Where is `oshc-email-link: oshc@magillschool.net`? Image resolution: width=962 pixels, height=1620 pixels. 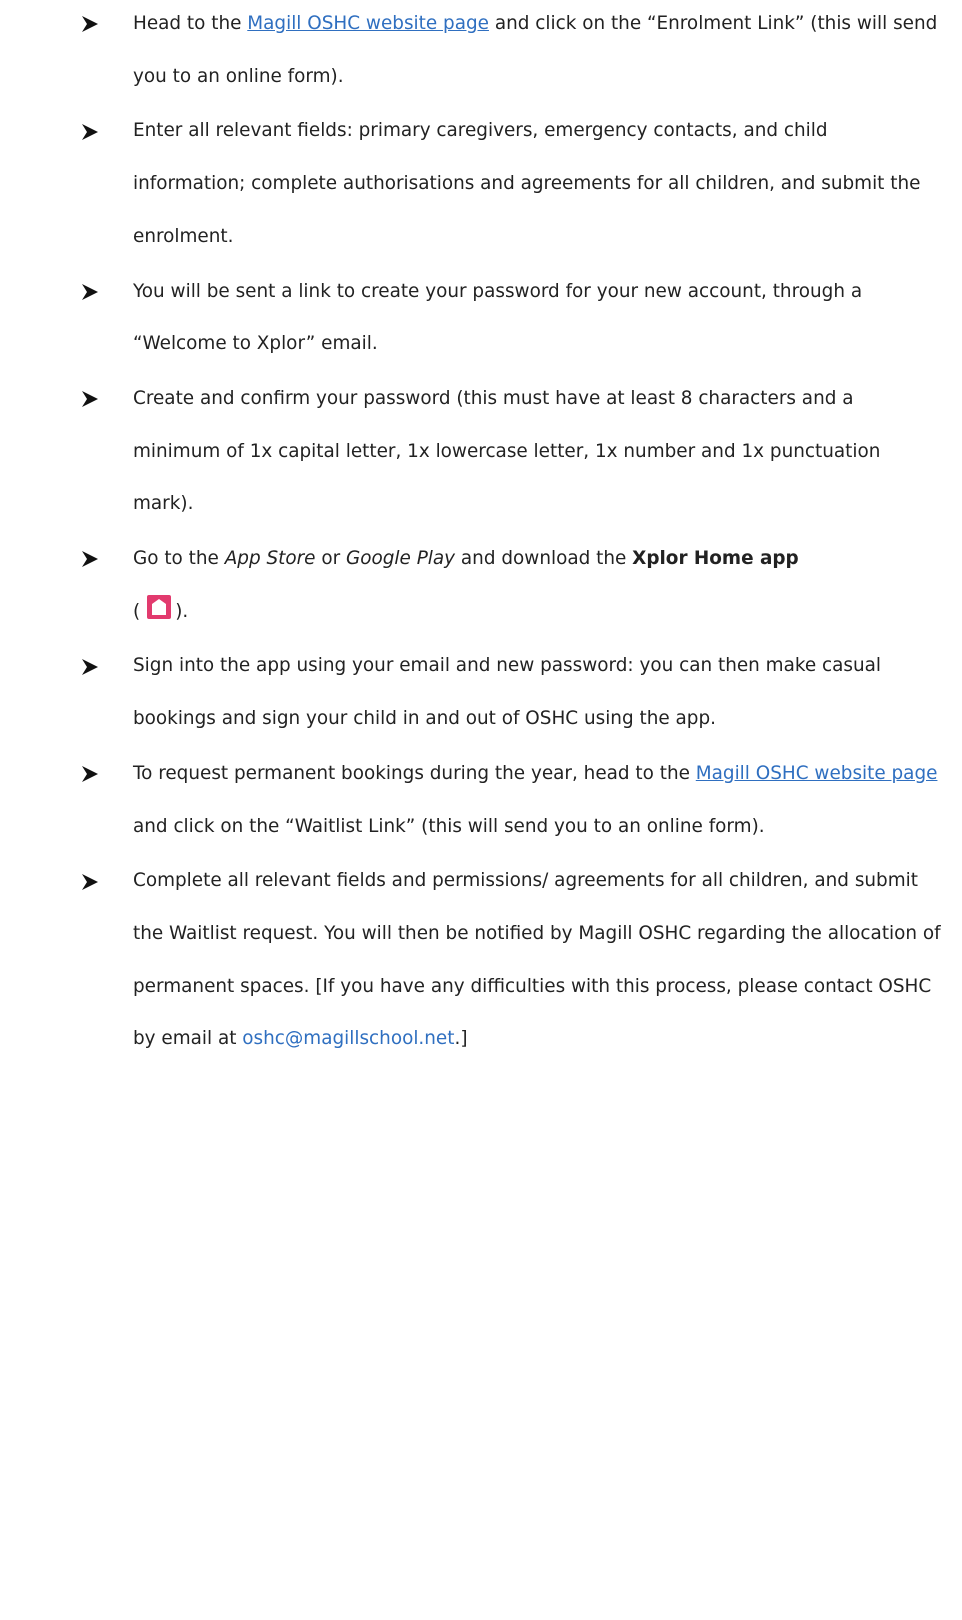
oshc-email-link: oshc@magillschool.net is located at coordinates (348, 1038).